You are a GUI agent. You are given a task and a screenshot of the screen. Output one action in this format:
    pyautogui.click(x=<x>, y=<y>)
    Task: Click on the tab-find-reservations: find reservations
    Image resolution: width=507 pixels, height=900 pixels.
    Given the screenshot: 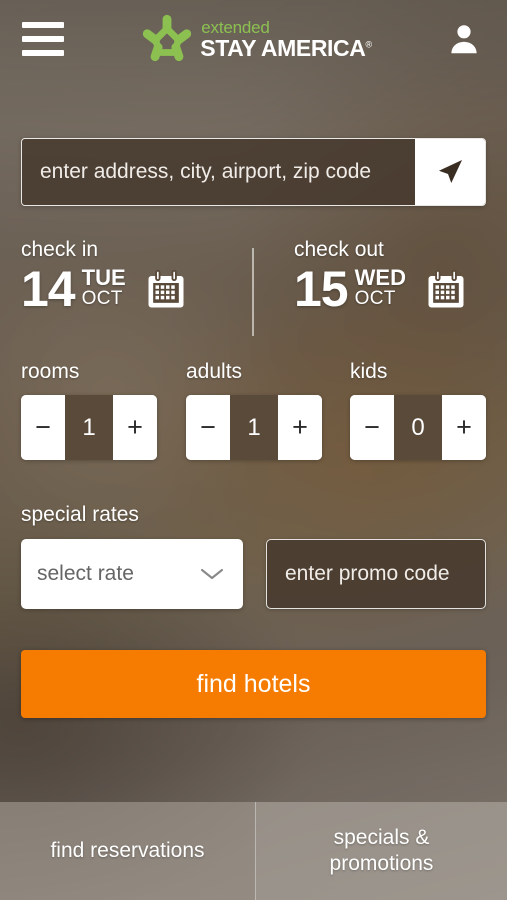 What is the action you would take?
    pyautogui.click(x=127, y=851)
    